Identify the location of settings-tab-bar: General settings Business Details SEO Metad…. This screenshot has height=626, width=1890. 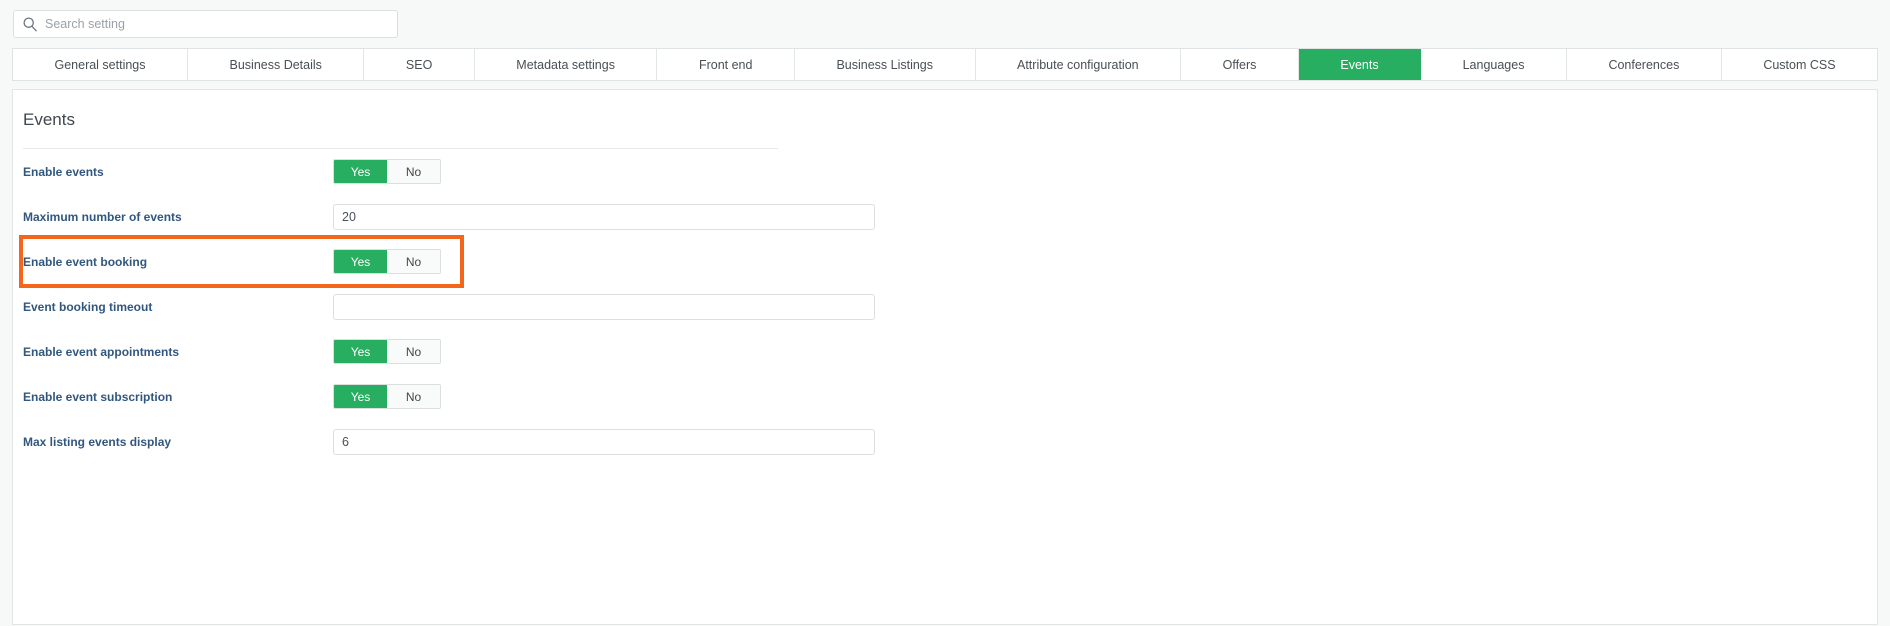
(945, 64).